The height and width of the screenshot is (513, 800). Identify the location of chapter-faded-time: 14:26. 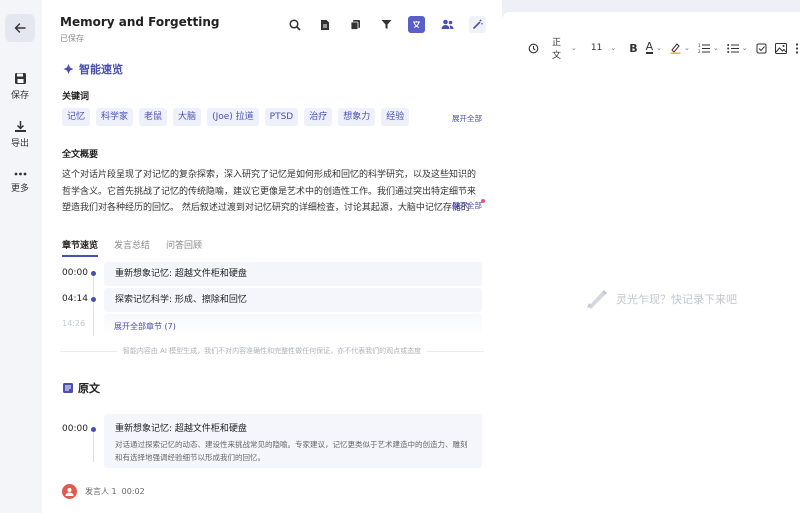
(74, 323).